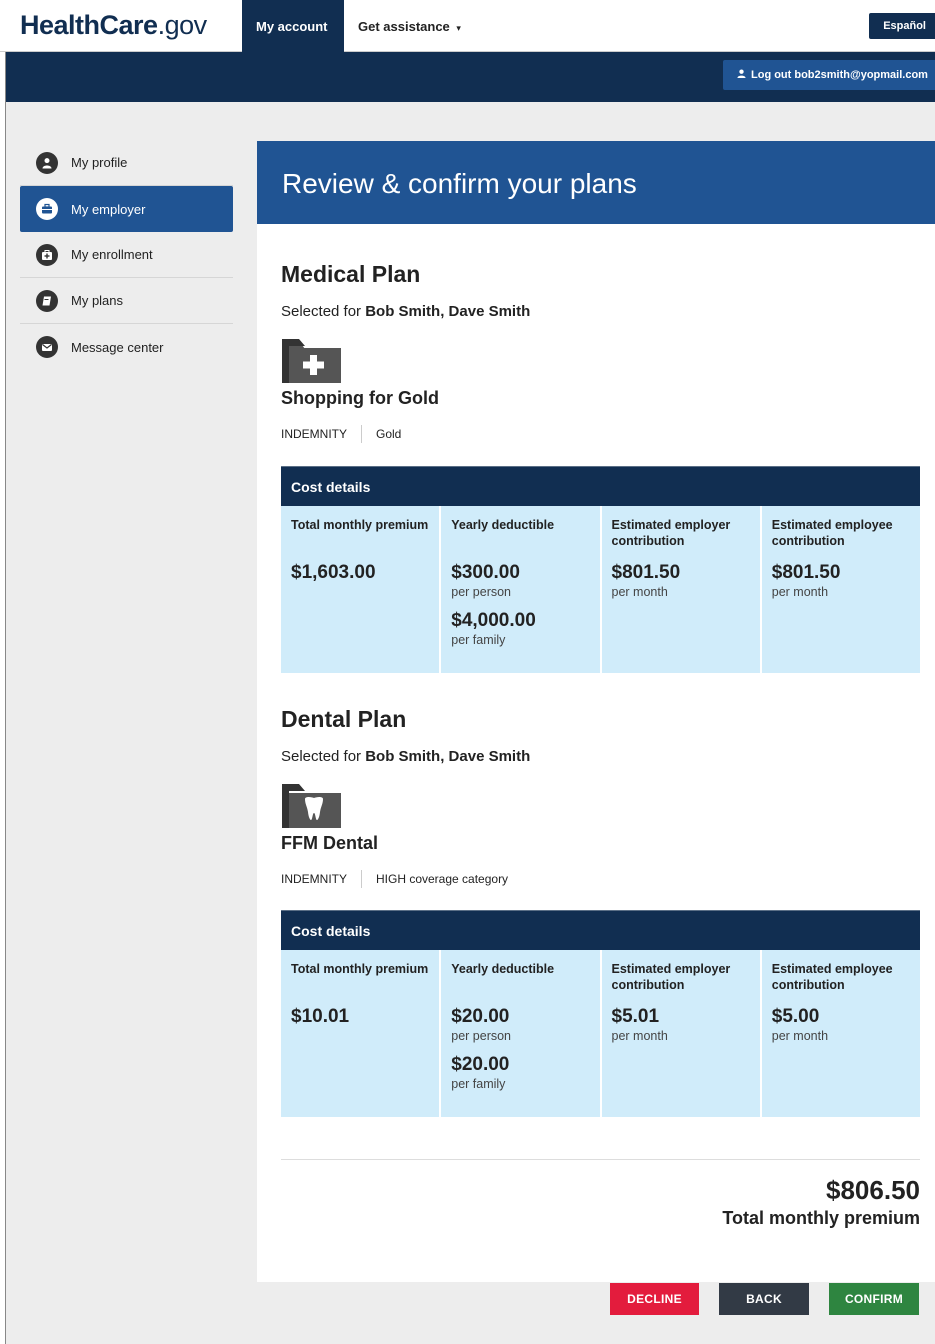 This screenshot has height=1344, width=935. Describe the element at coordinates (874, 1299) in the screenshot. I see `confirm-button: CONFIRM` at that location.